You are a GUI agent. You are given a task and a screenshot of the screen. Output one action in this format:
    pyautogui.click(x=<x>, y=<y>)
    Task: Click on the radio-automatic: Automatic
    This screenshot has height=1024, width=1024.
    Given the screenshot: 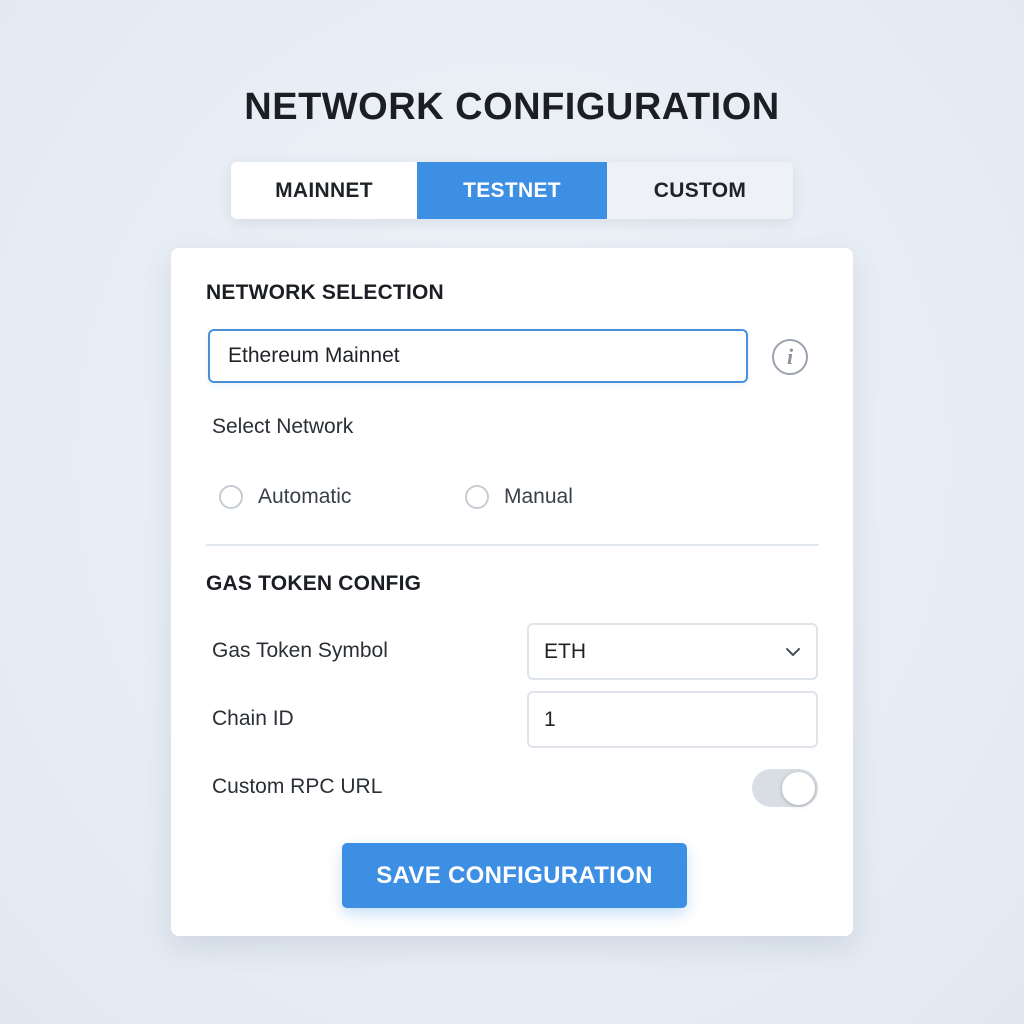 What is the action you would take?
    pyautogui.click(x=285, y=497)
    